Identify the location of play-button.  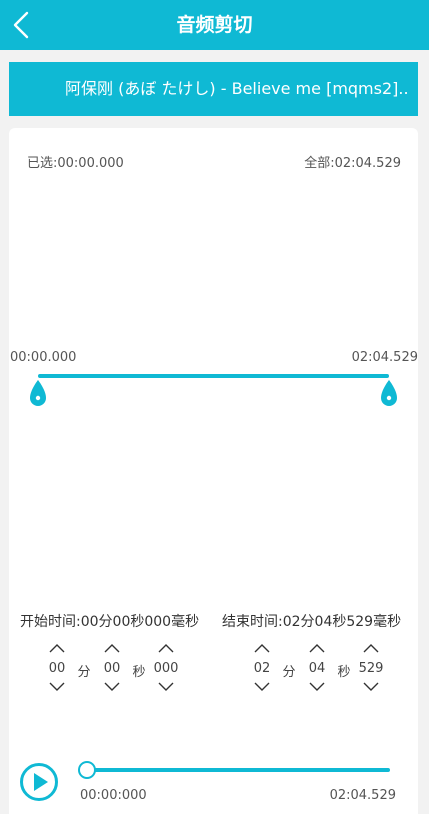
(39, 782).